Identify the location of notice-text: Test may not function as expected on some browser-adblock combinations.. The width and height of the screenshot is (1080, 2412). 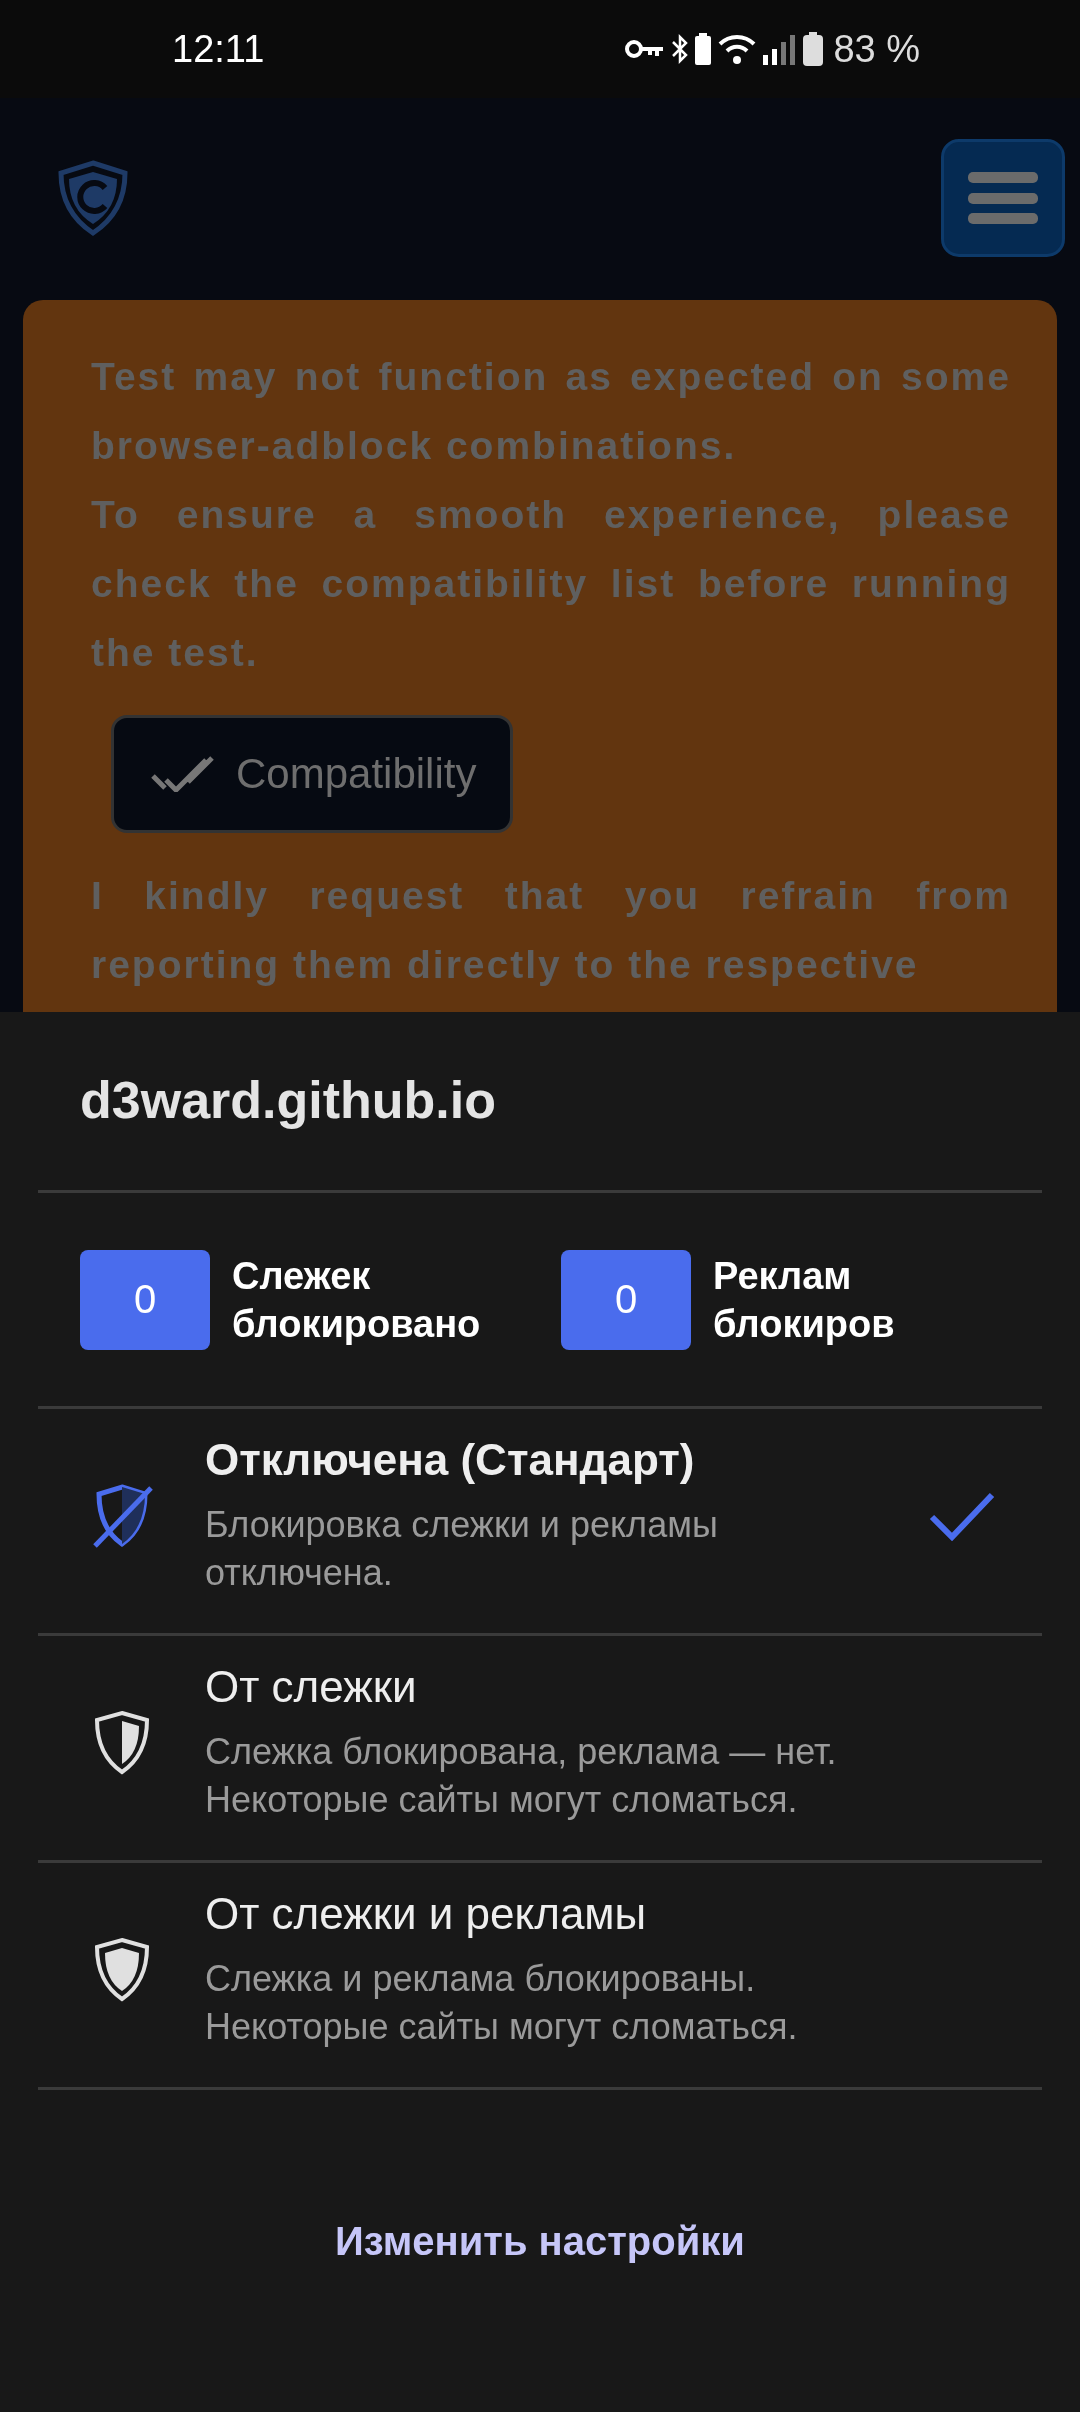
(551, 411).